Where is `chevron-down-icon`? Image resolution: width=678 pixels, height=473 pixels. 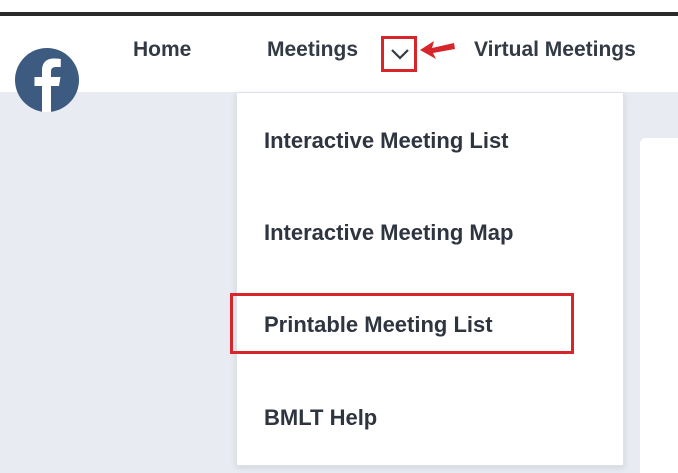 chevron-down-icon is located at coordinates (400, 54).